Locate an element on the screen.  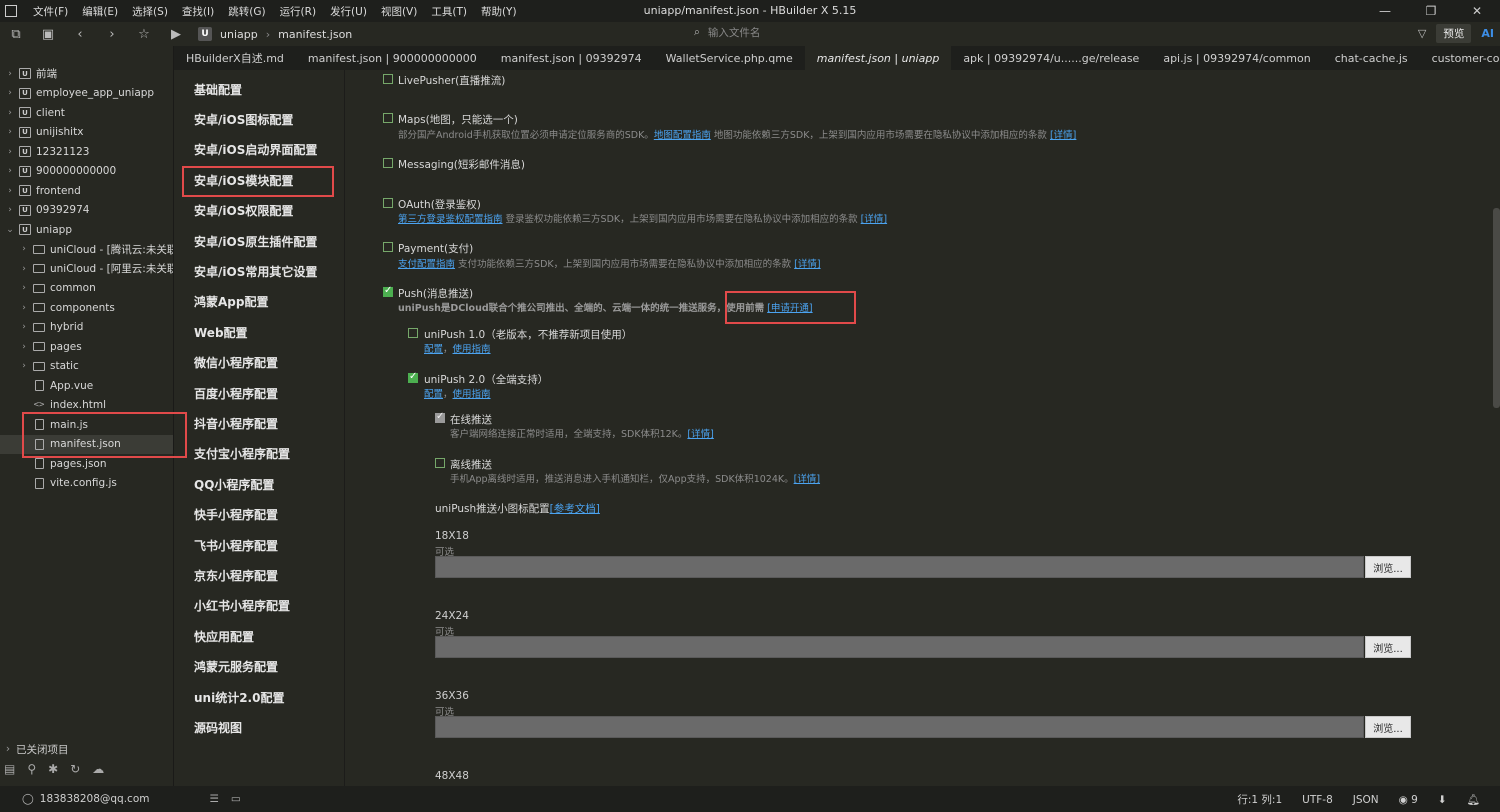
new-window-icon: ⧉ is located at coordinates (16, 34).